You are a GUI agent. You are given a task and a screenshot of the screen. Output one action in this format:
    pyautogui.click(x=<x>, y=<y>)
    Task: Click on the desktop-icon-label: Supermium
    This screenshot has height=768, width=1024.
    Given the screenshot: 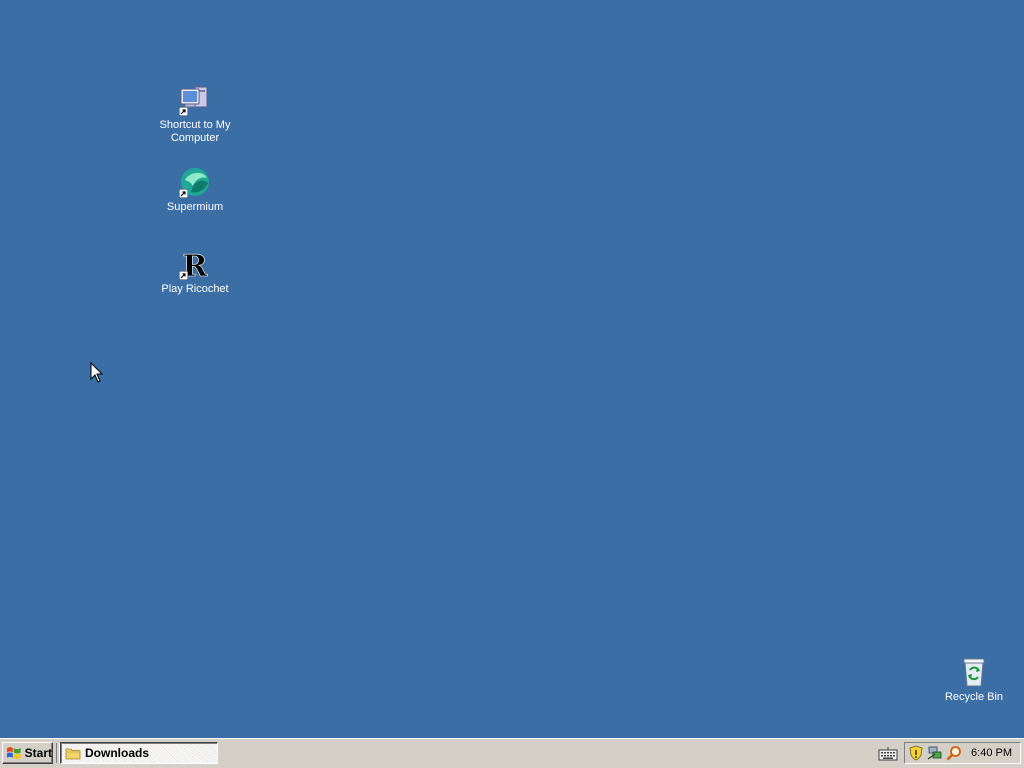 What is the action you would take?
    pyautogui.click(x=195, y=207)
    